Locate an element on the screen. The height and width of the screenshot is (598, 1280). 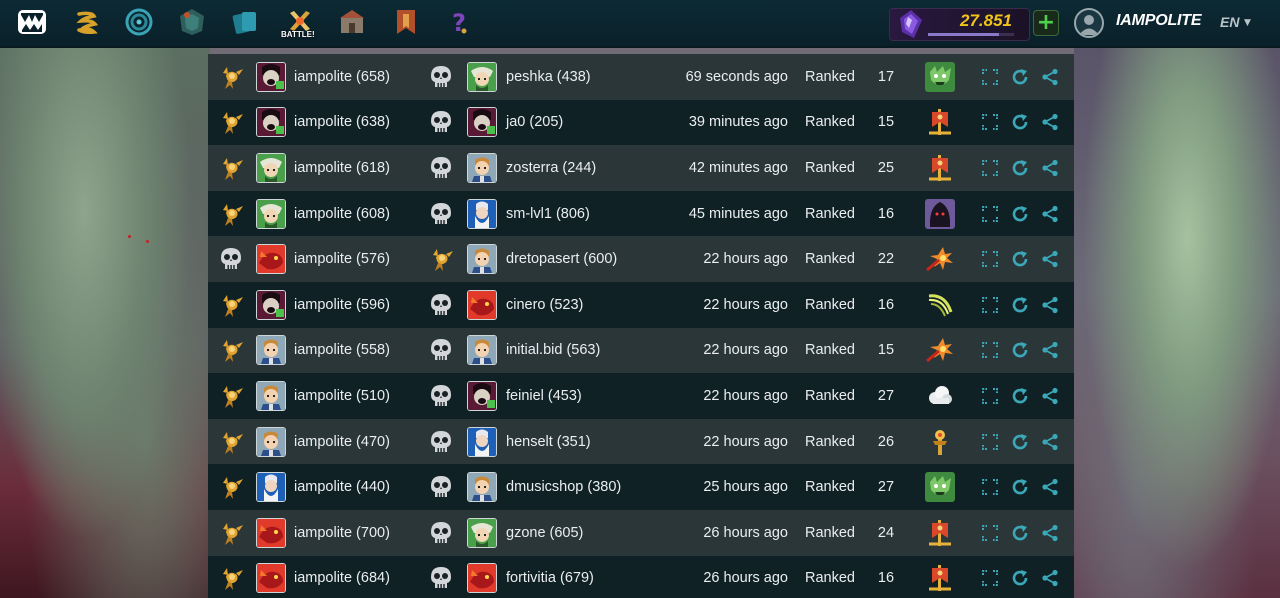
opponent-name: feiniel (453) is located at coordinates (591, 396).